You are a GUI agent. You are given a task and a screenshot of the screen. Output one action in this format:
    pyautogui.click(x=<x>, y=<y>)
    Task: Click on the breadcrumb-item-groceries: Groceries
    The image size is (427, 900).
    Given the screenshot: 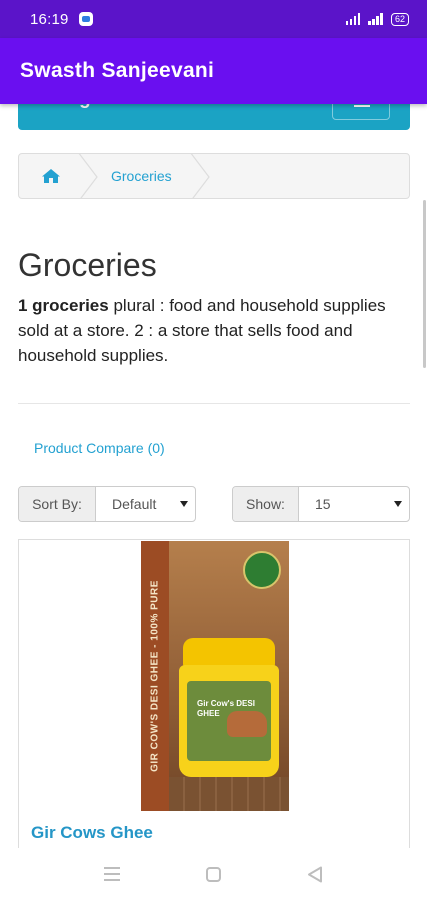 What is the action you would take?
    pyautogui.click(x=141, y=176)
    